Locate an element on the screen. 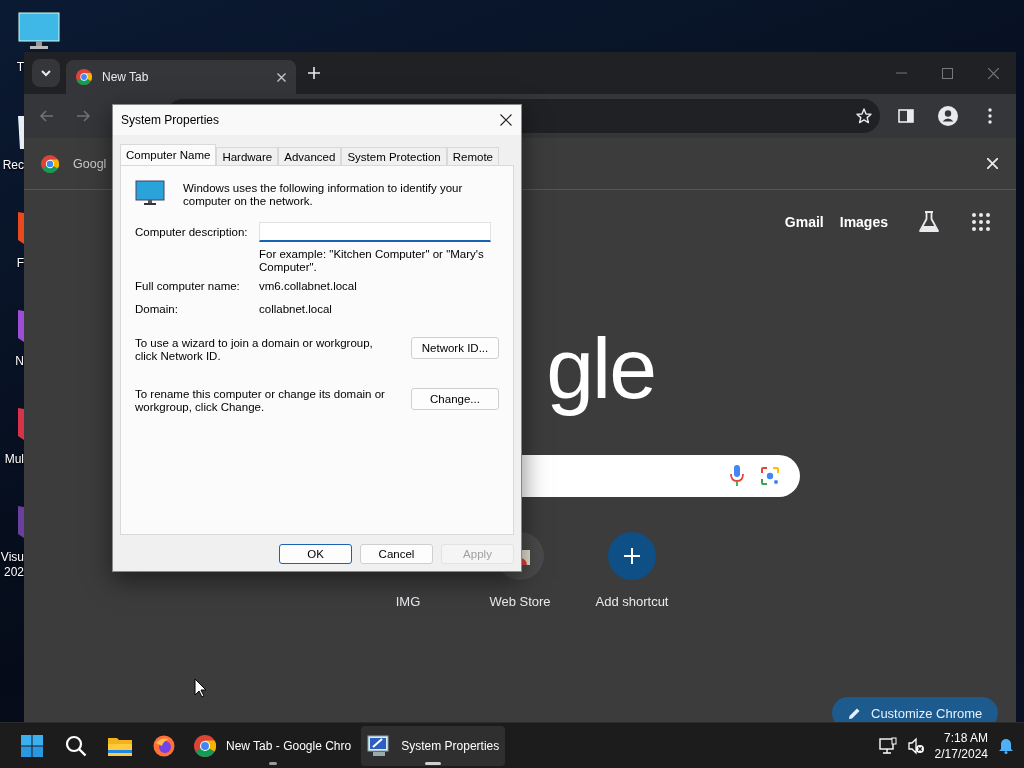 Image resolution: width=1024 pixels, height=768 pixels. start-icon is located at coordinates (32, 745).